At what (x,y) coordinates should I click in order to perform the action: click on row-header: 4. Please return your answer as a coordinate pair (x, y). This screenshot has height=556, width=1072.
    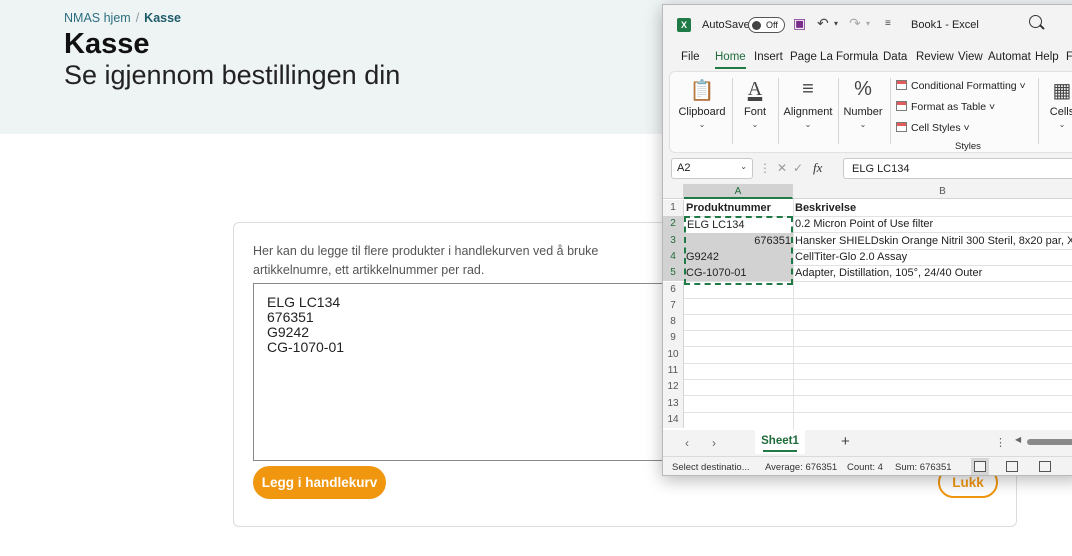
    Looking at the image, I should click on (673, 257).